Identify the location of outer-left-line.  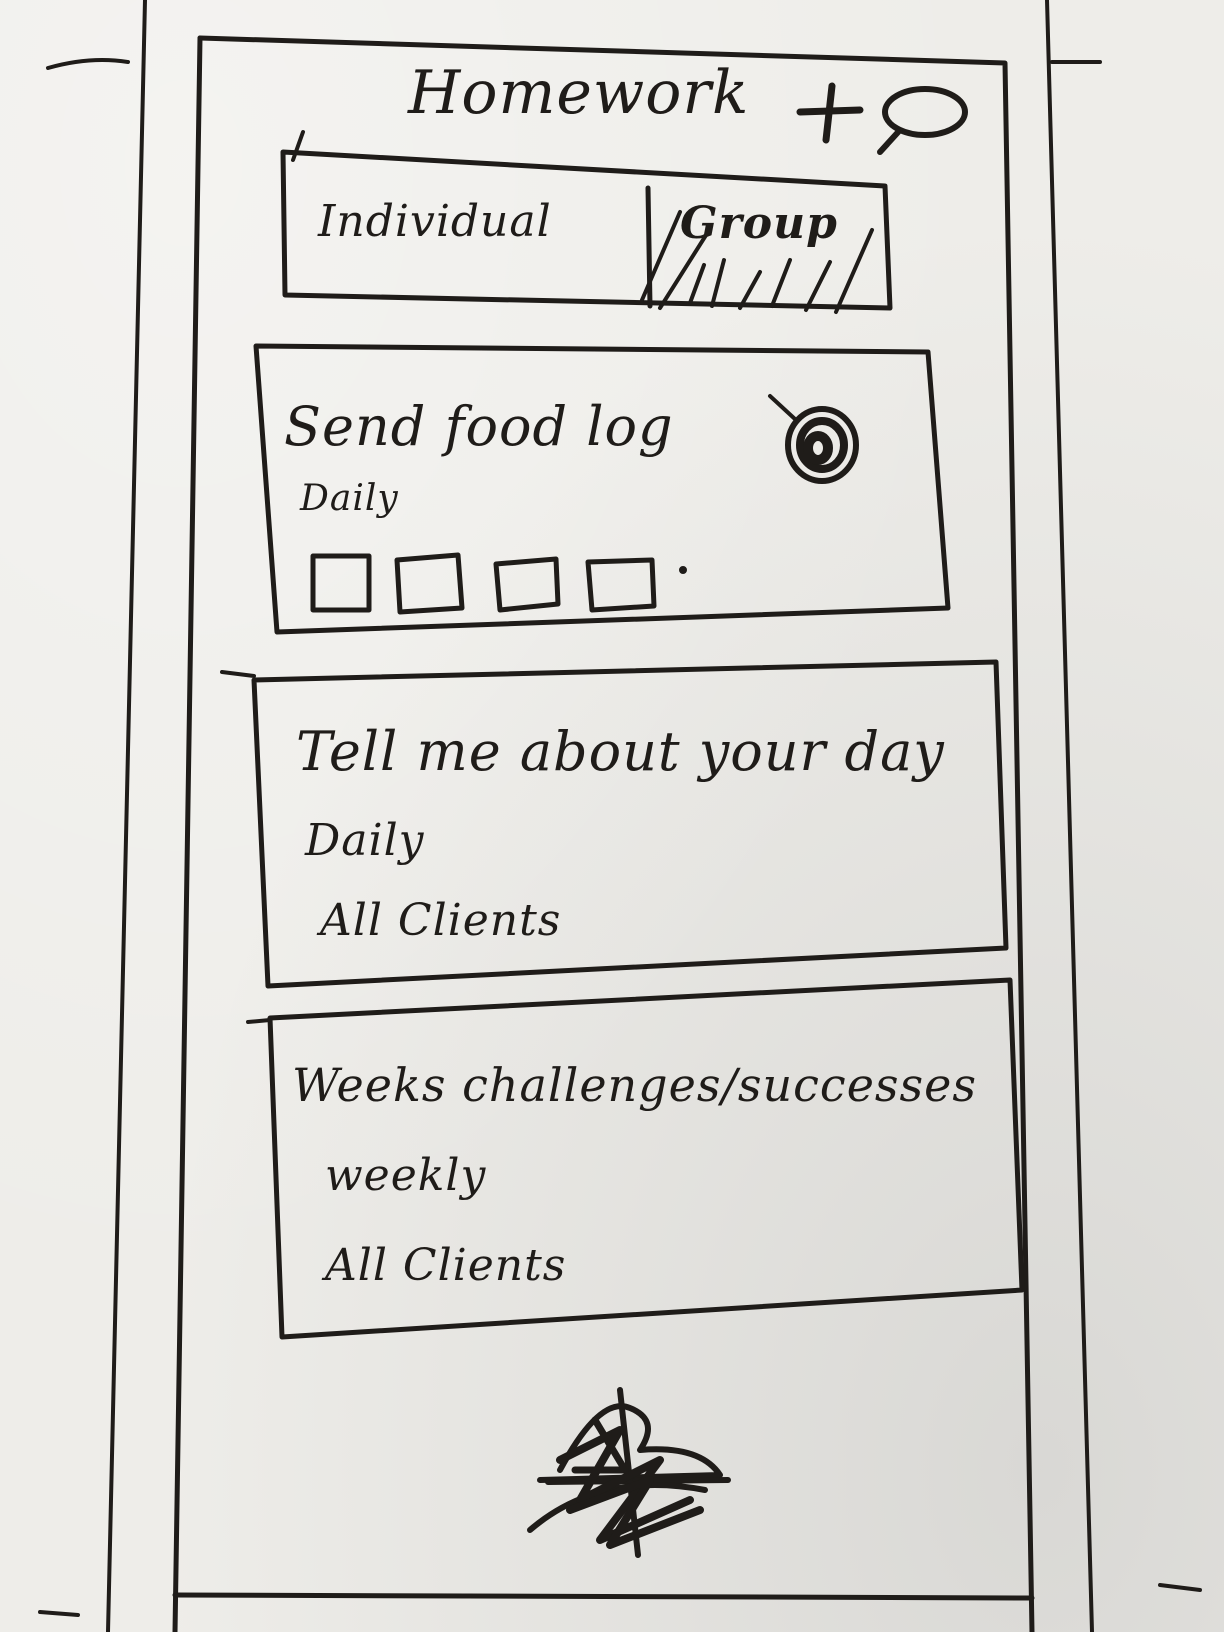
(126, 816).